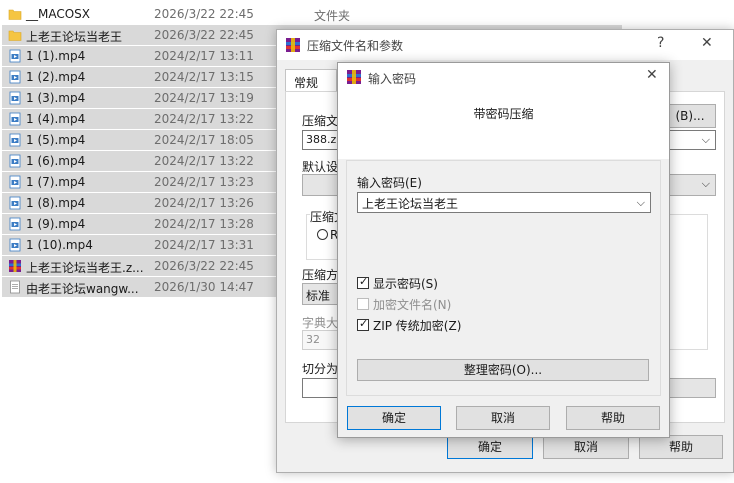 The height and width of the screenshot is (483, 734). I want to click on compression-method-dropdown: 标准, so click(322, 294).